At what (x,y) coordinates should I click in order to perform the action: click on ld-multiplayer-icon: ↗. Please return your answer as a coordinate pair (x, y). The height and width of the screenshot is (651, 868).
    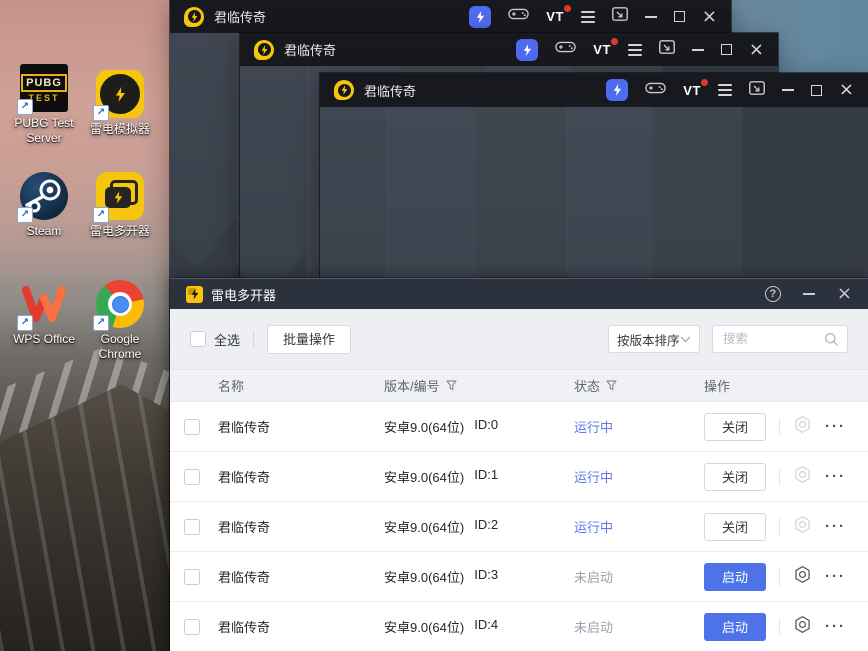
    Looking at the image, I should click on (118, 197).